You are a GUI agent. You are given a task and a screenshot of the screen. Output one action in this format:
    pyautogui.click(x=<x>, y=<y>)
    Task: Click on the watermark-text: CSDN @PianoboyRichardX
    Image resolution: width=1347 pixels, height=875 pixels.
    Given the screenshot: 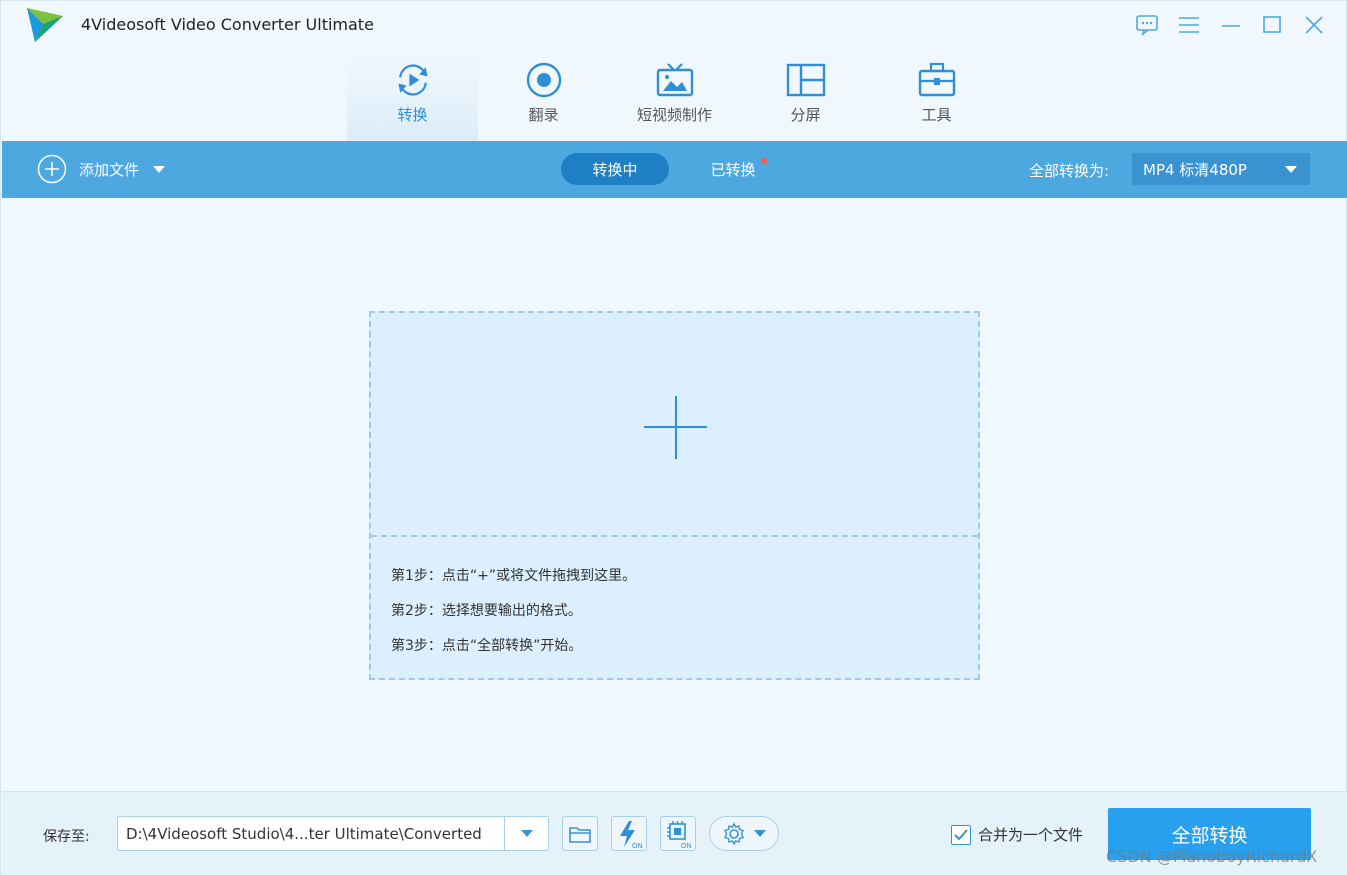 What is the action you would take?
    pyautogui.click(x=1212, y=856)
    